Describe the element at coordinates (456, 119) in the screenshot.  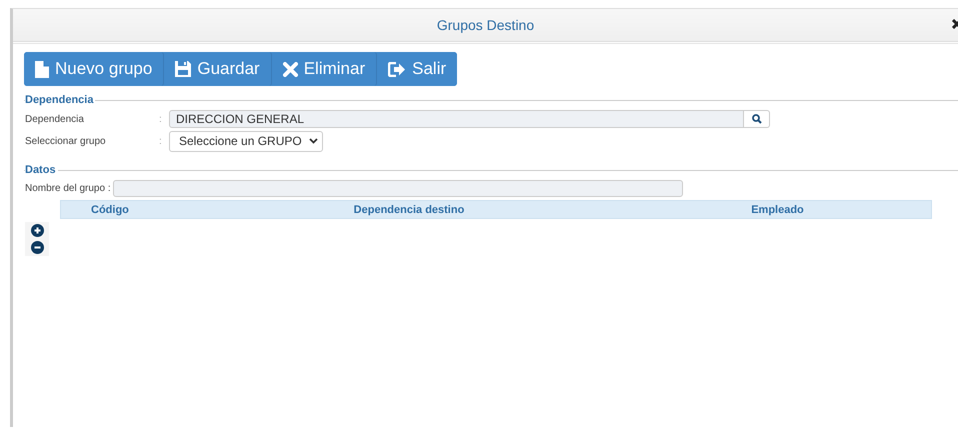
I see `dependencia-field: DIRECCION GENERAL` at that location.